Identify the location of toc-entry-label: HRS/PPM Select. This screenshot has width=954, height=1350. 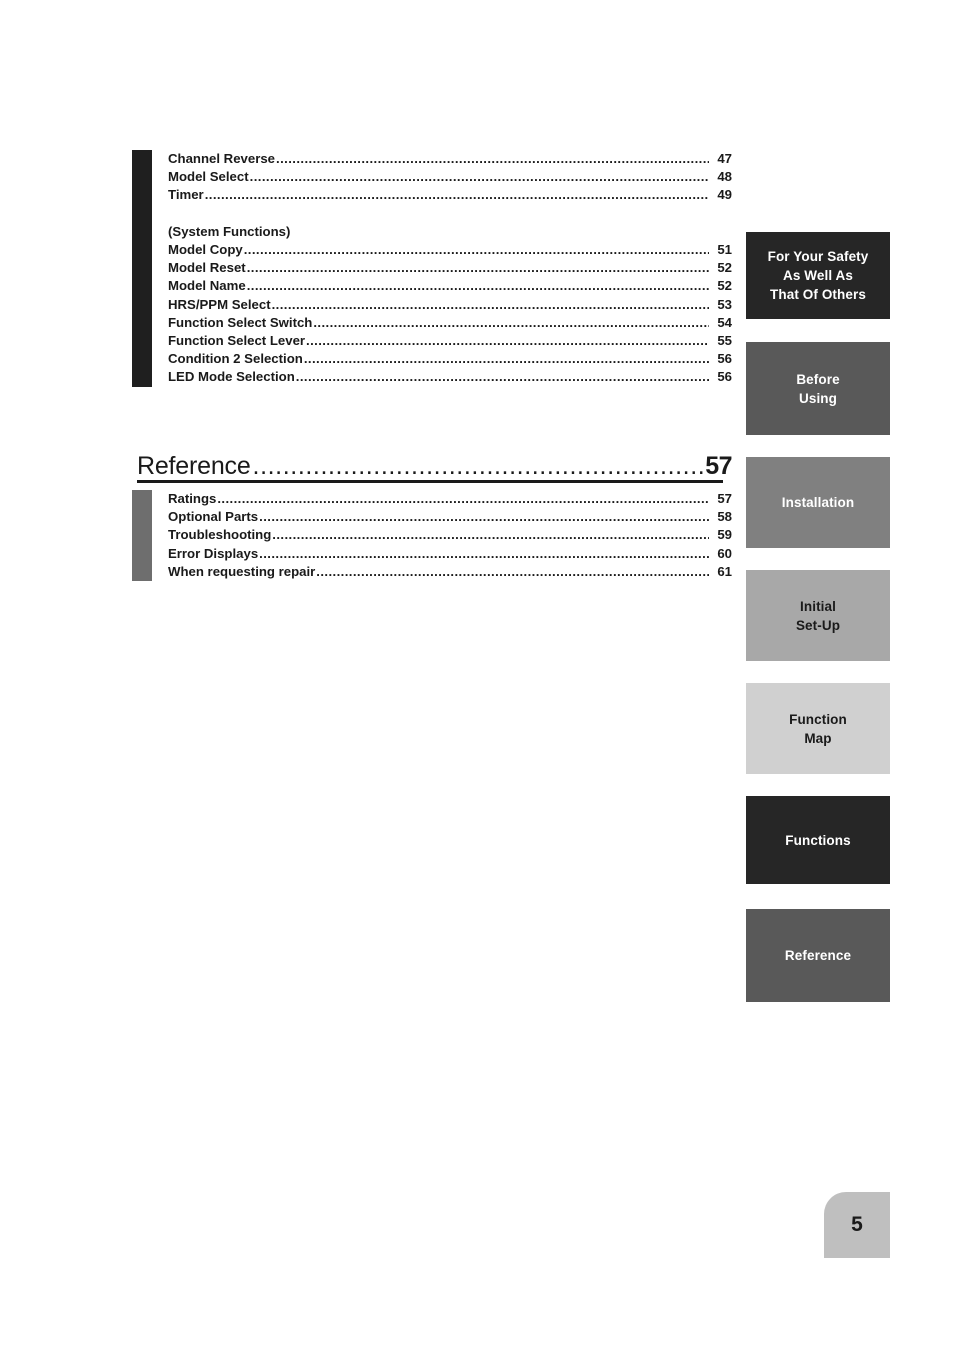
(219, 304).